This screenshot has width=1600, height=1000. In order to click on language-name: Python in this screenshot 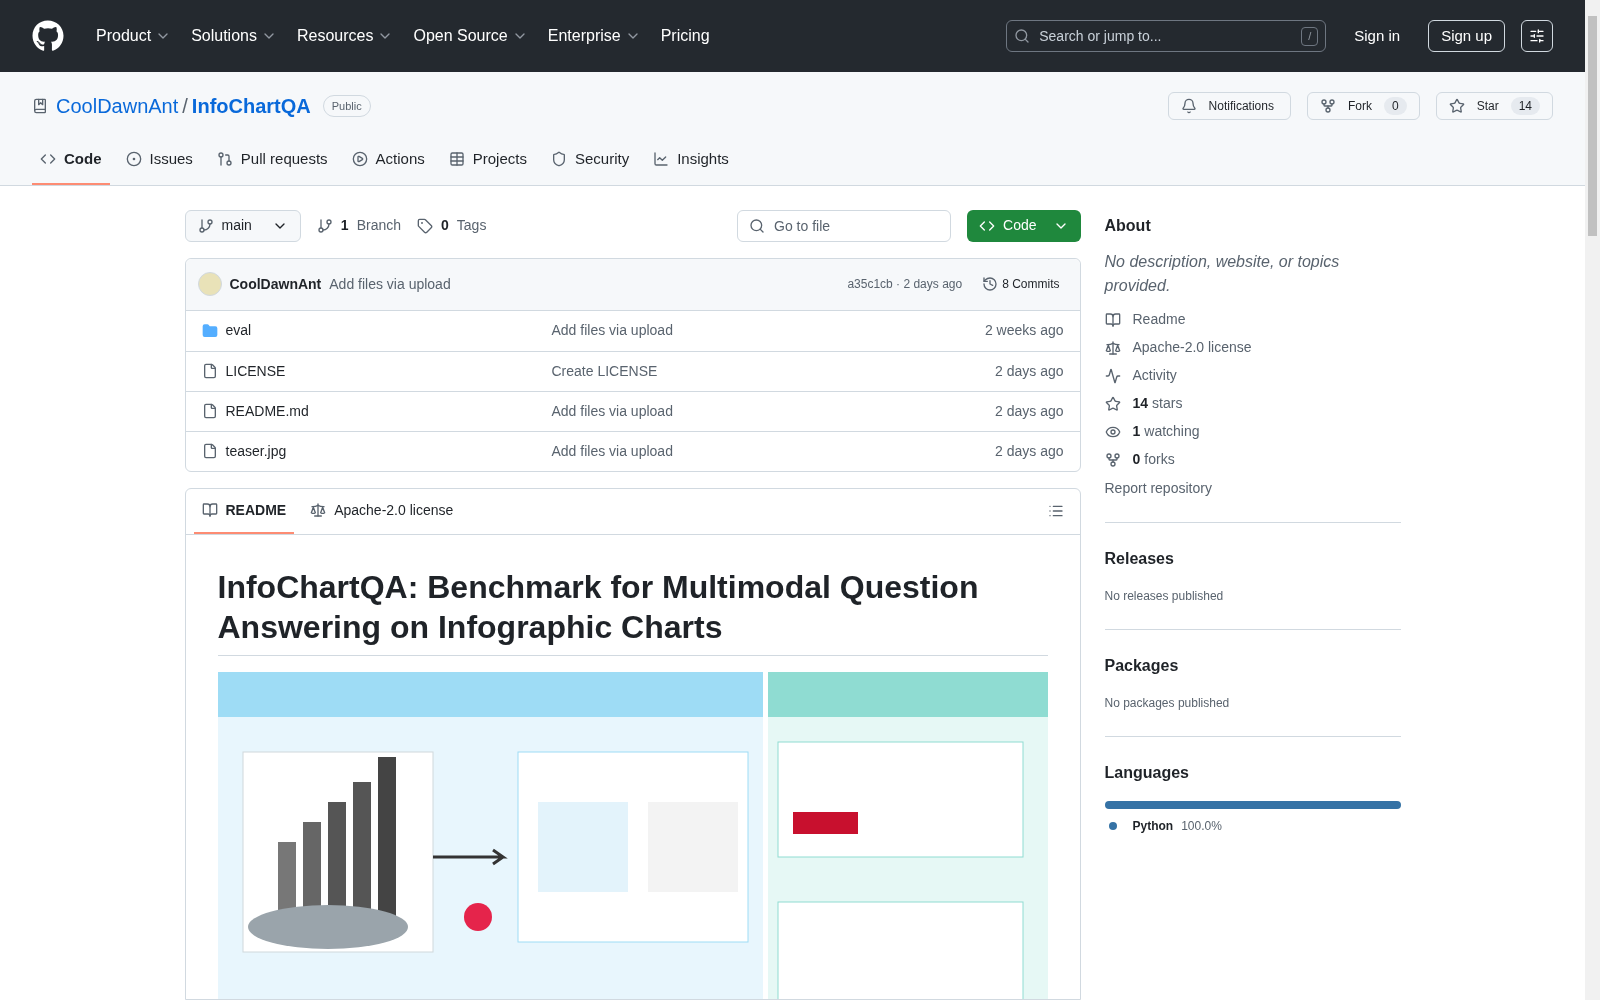, I will do `click(1153, 826)`.